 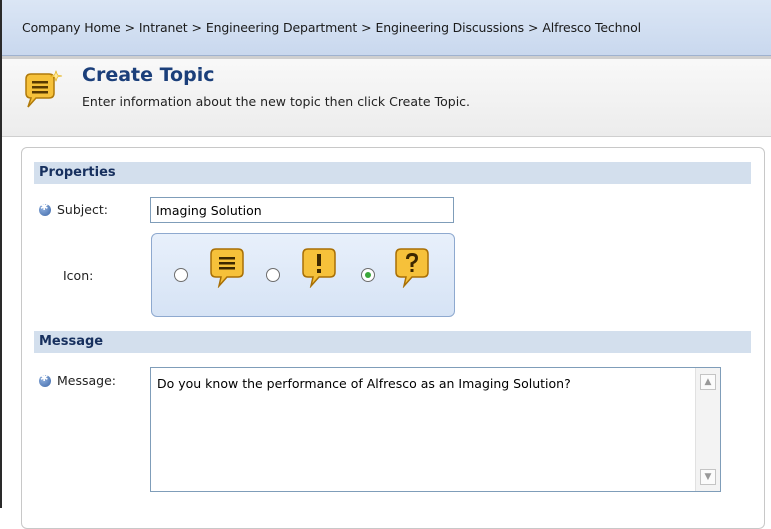 What do you see at coordinates (708, 382) in the screenshot?
I see `scroll-up-arrow-icon: ▲` at bounding box center [708, 382].